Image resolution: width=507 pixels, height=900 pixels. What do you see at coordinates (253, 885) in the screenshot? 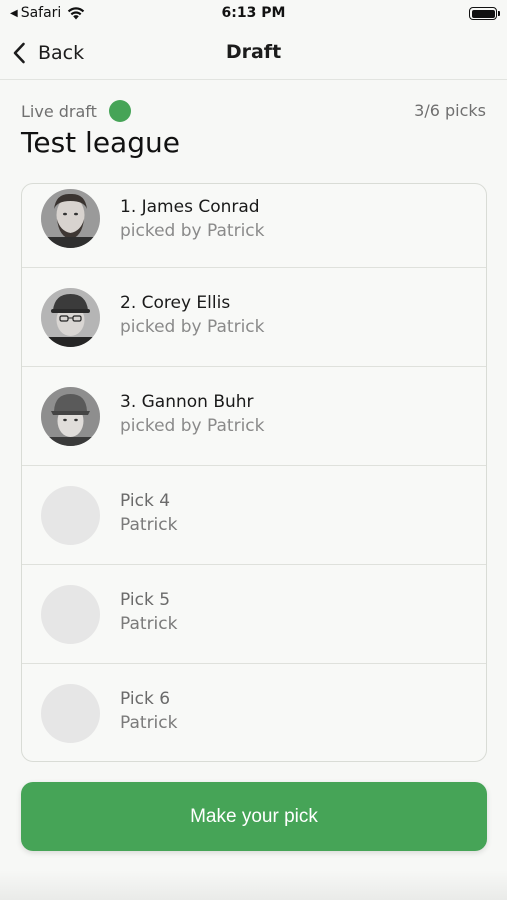
I see `bottom-fade` at bounding box center [253, 885].